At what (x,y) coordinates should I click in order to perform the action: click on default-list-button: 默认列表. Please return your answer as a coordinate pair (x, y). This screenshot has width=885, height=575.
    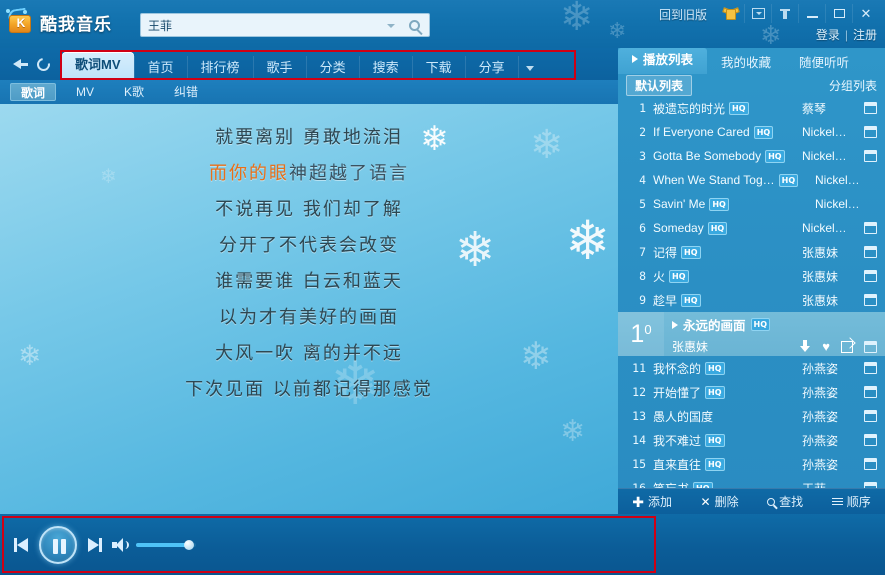
    Looking at the image, I should click on (659, 85).